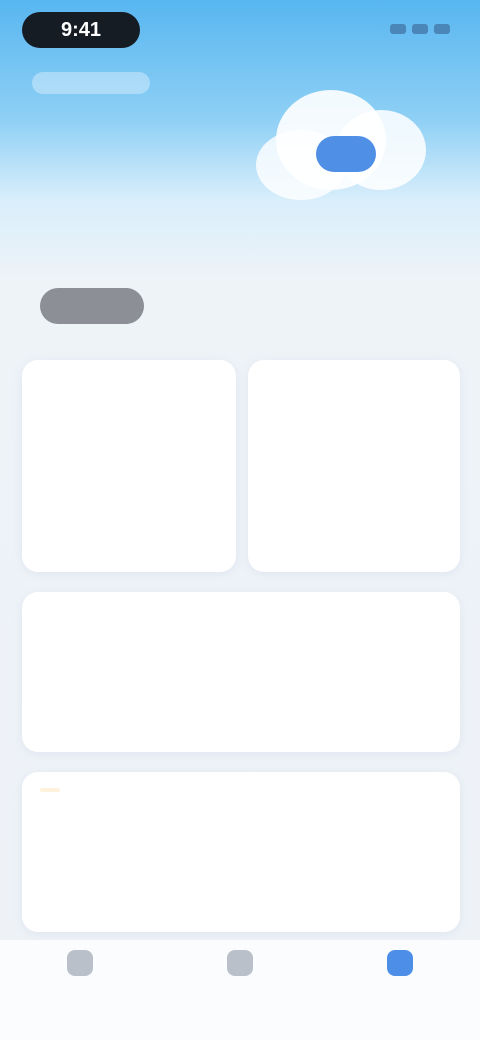  What do you see at coordinates (346, 154) in the screenshot?
I see `cloud-core-shape` at bounding box center [346, 154].